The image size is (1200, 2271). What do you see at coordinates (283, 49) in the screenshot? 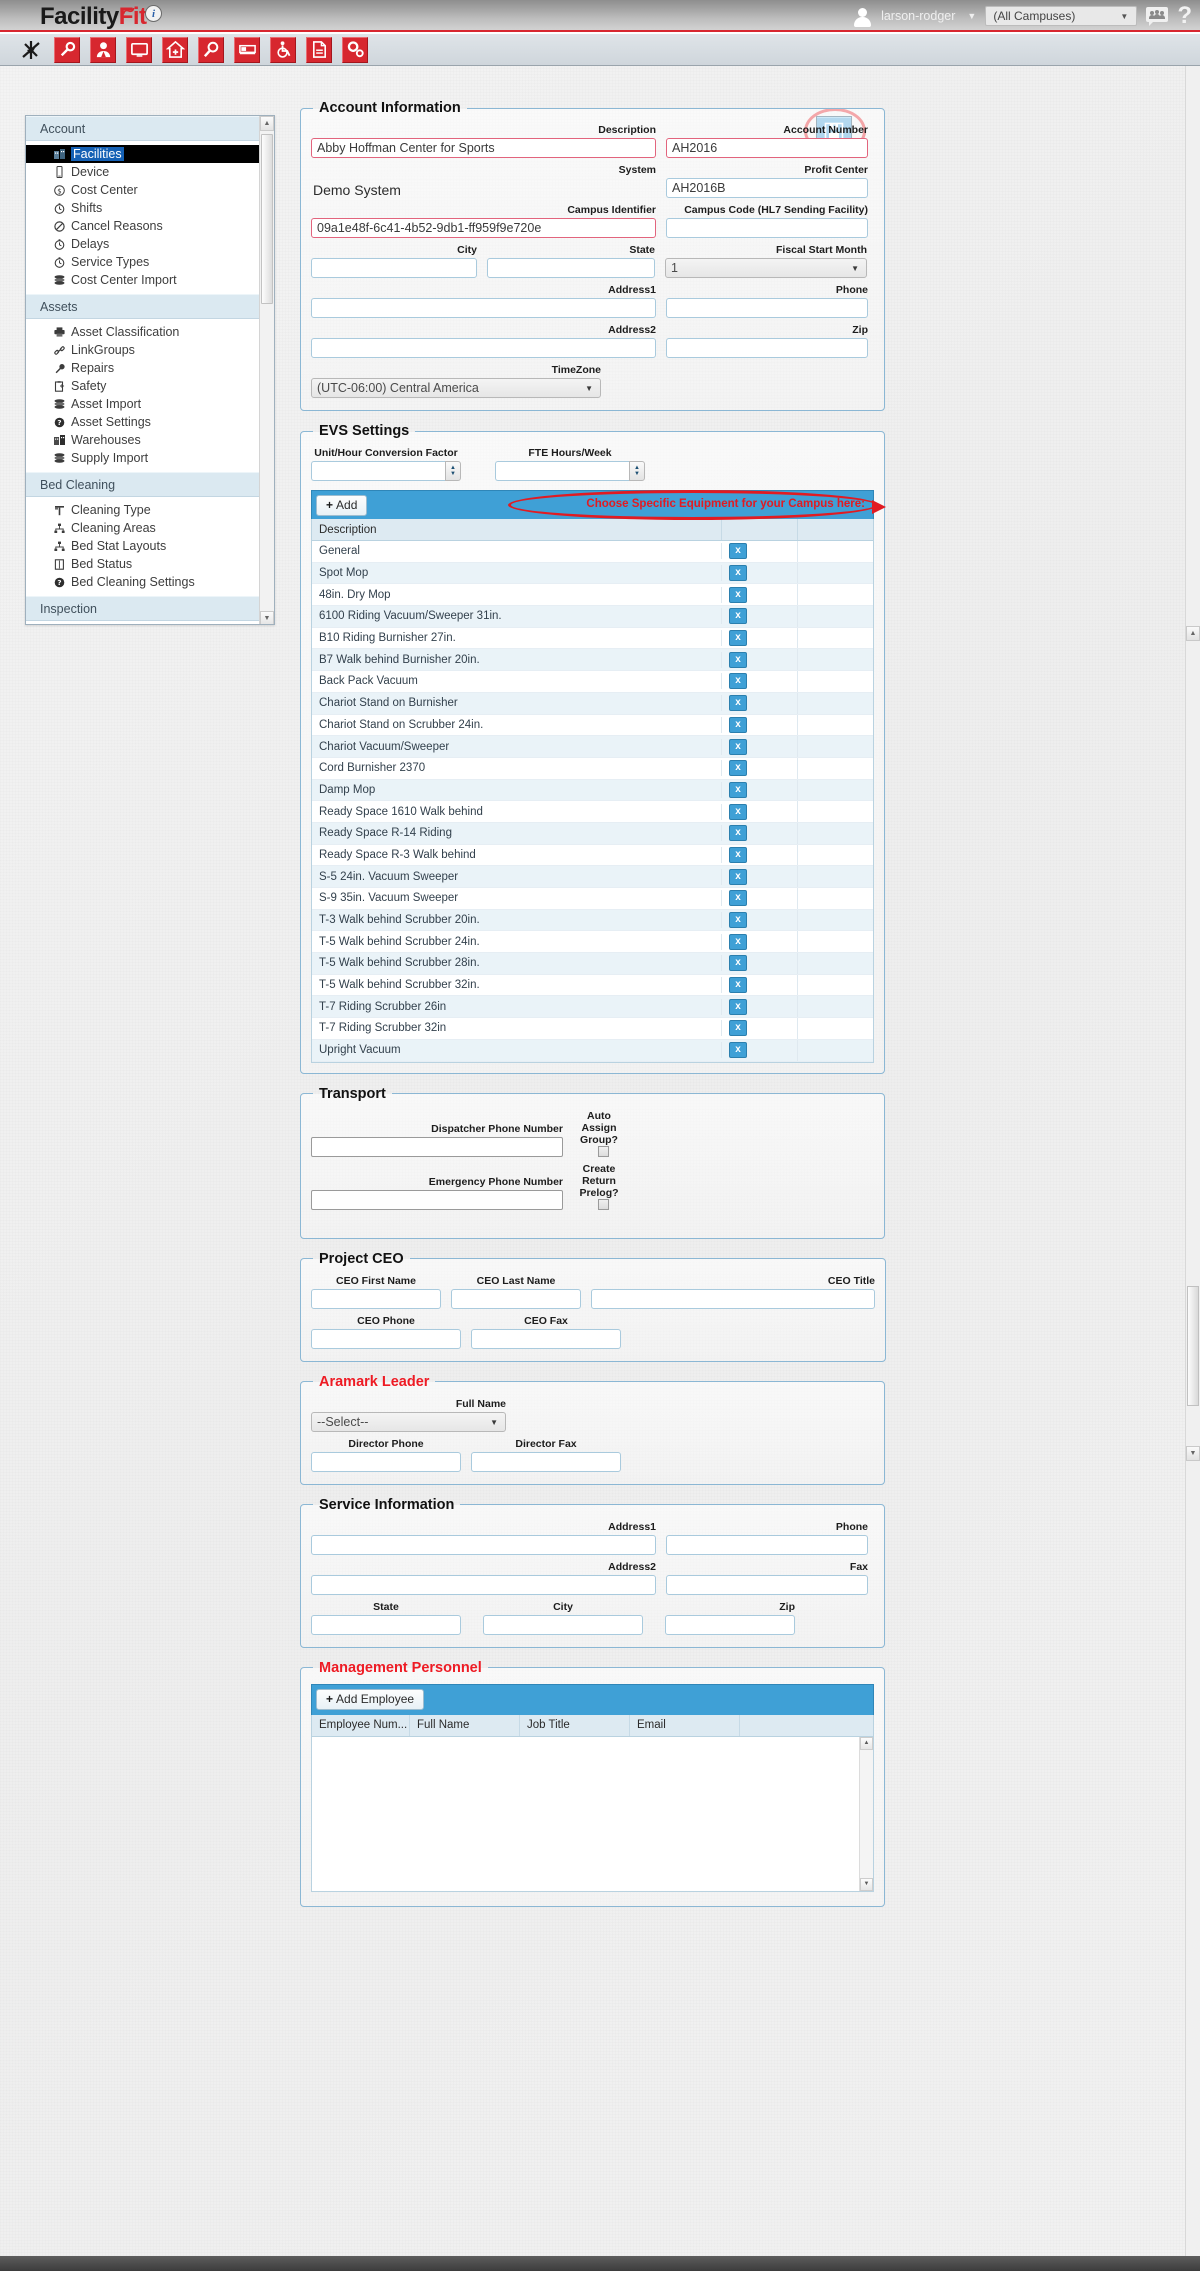
I see `wheelchair-icon` at bounding box center [283, 49].